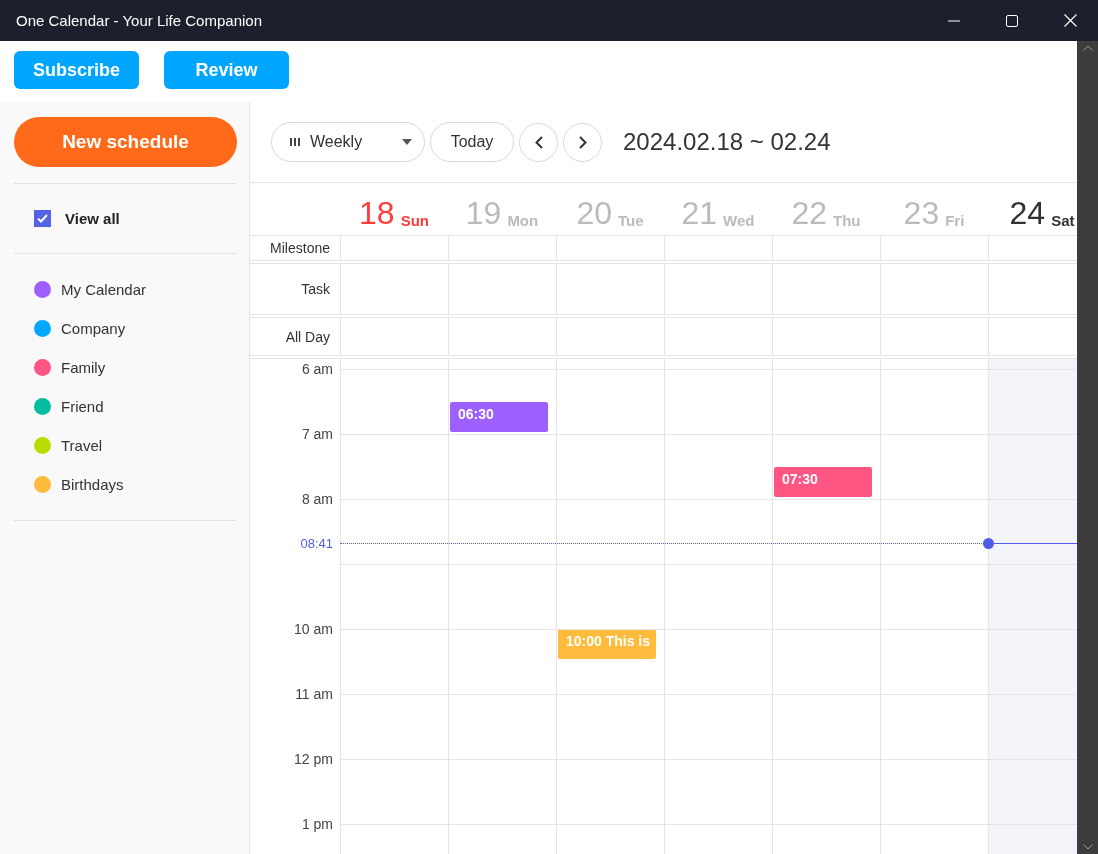 This screenshot has width=1098, height=854. I want to click on hour-label: 1 pm, so click(317, 824).